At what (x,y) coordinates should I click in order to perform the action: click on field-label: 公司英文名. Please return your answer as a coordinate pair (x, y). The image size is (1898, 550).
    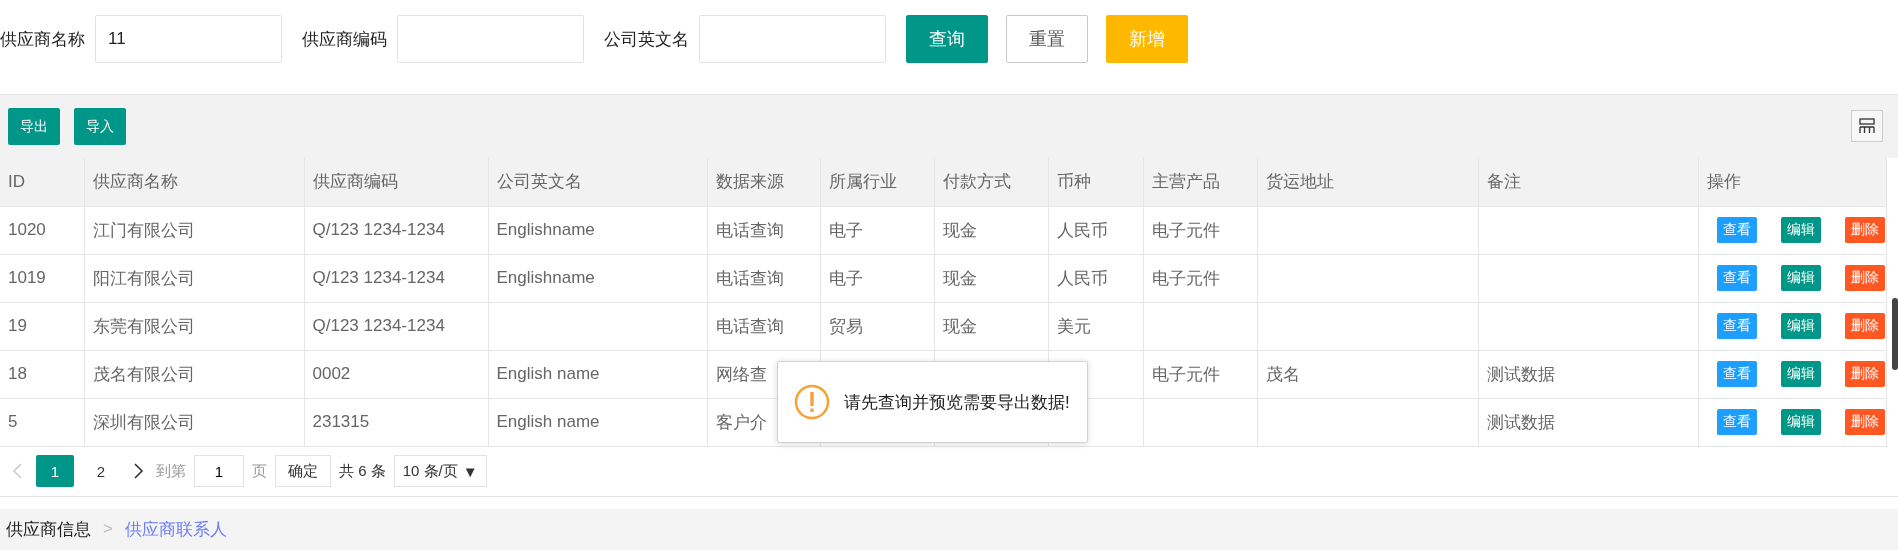
    Looking at the image, I should click on (646, 39).